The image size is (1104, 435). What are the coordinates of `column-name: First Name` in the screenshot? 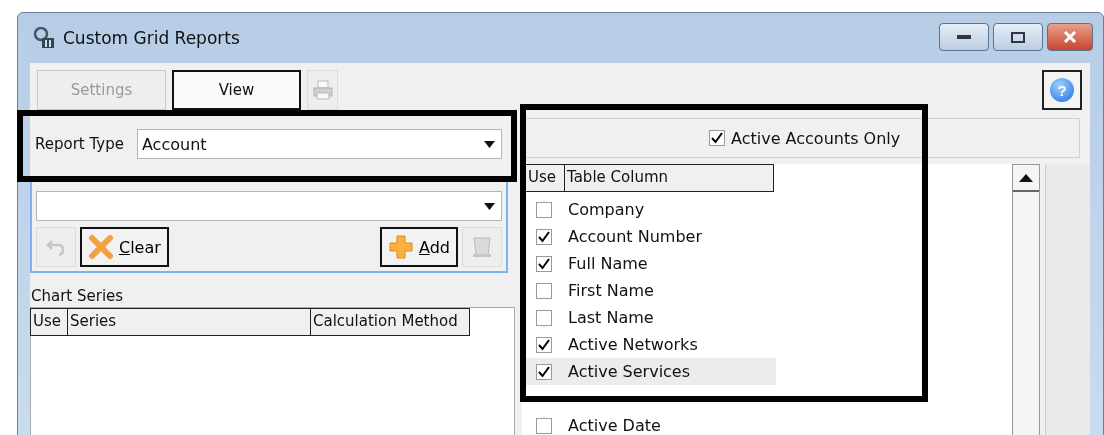 It's located at (611, 290).